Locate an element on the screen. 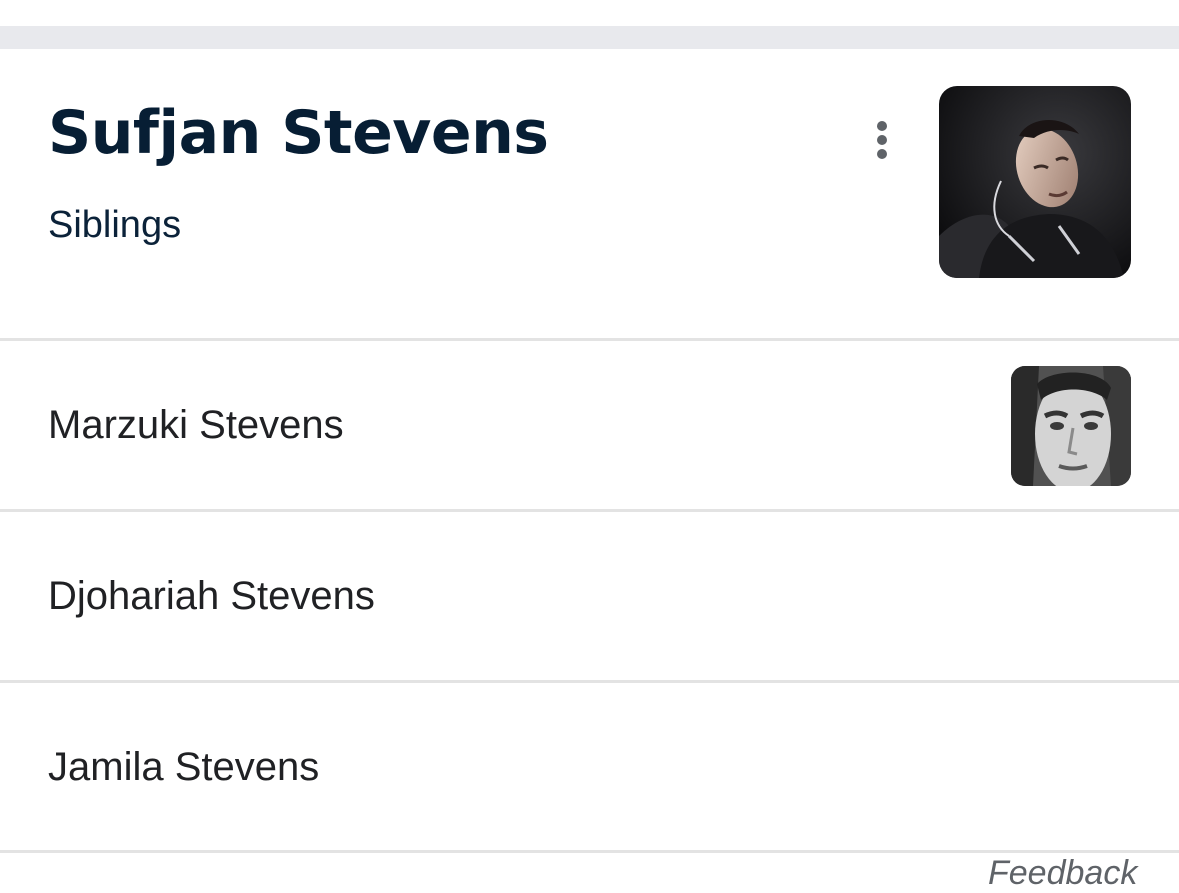 This screenshot has width=1179, height=893. sufjan-stevens-photo is located at coordinates (1035, 182).